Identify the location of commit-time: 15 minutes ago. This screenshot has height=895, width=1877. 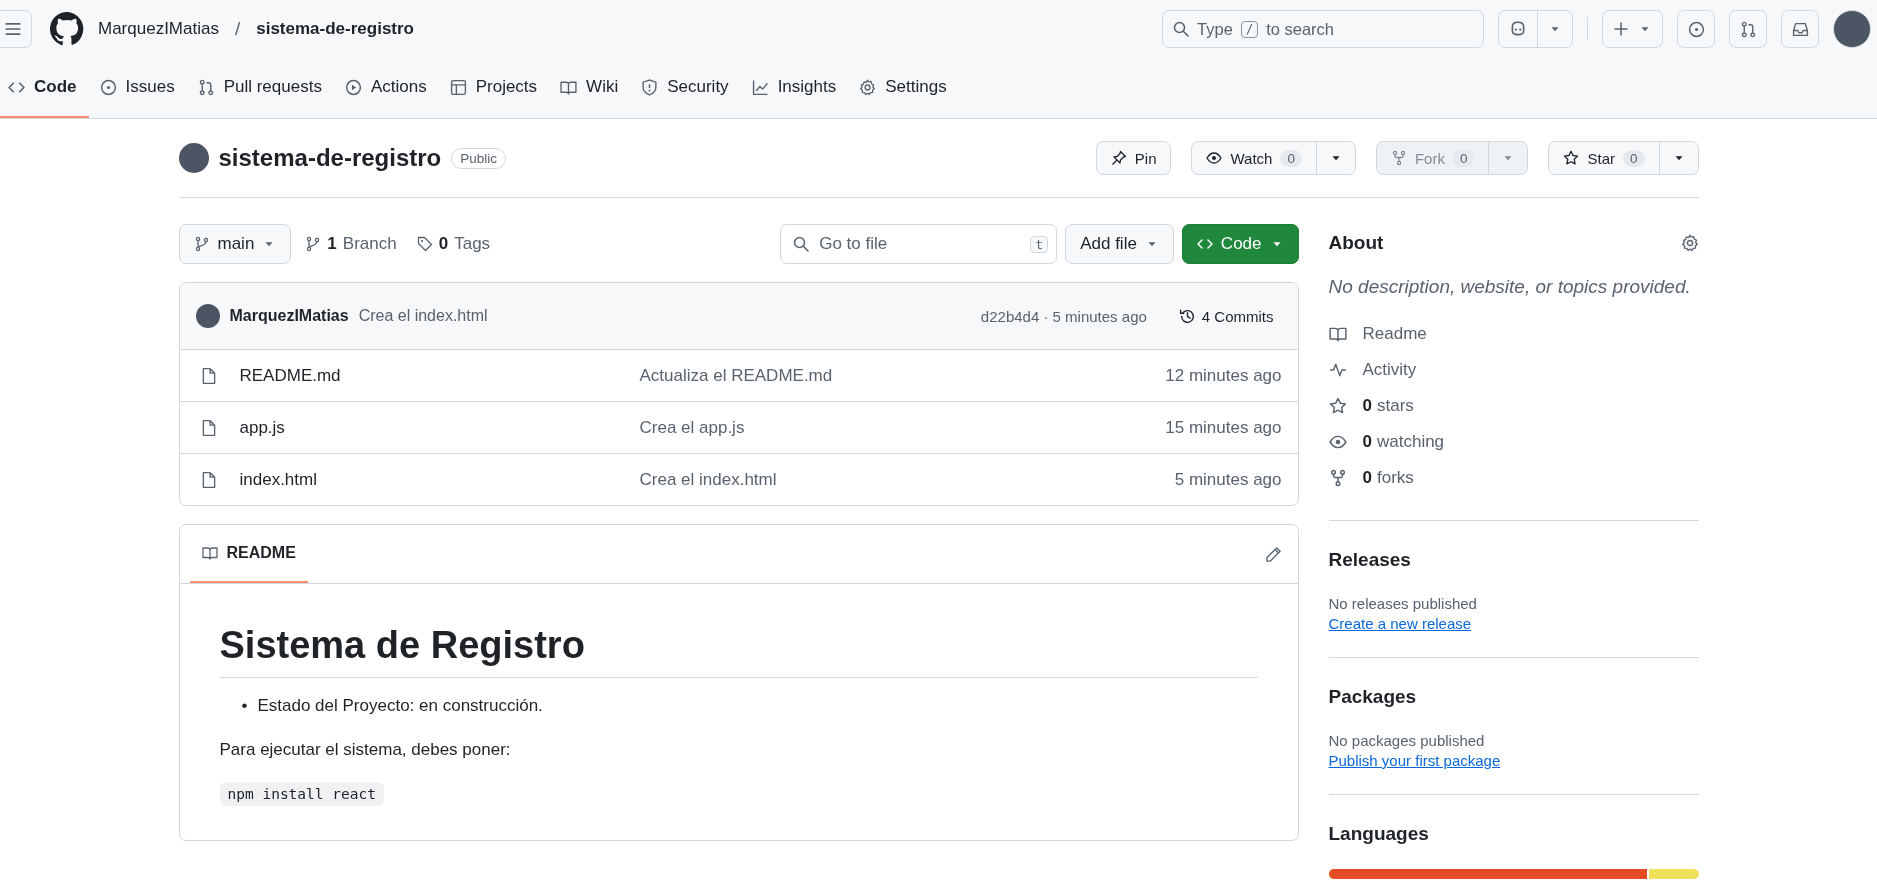
(1223, 427).